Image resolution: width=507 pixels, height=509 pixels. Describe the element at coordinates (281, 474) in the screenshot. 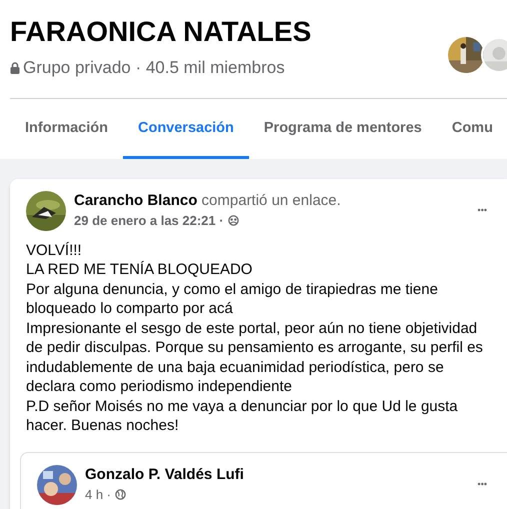

I see `author-name: Gonzalo P. Valdés Lufi` at that location.